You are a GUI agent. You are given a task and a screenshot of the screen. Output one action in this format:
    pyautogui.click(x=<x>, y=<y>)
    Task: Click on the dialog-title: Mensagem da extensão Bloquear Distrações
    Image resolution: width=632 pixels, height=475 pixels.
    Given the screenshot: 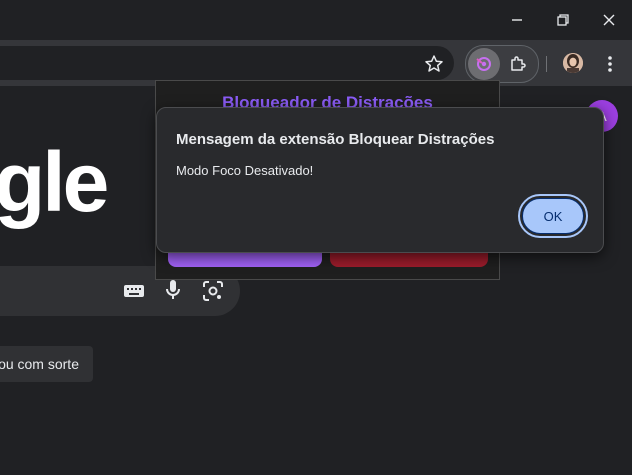 What is the action you would take?
    pyautogui.click(x=335, y=139)
    